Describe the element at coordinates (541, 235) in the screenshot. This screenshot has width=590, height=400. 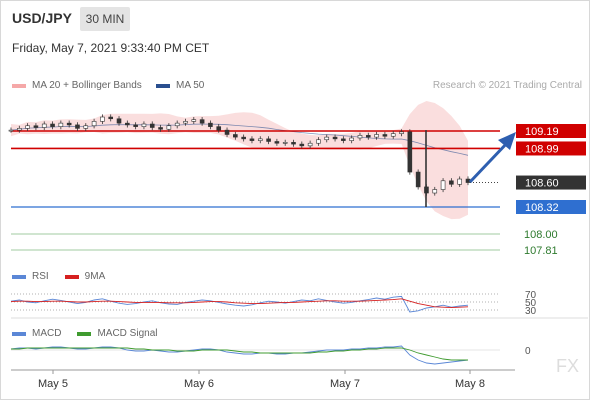
I see `price-level-label: 108.00` at that location.